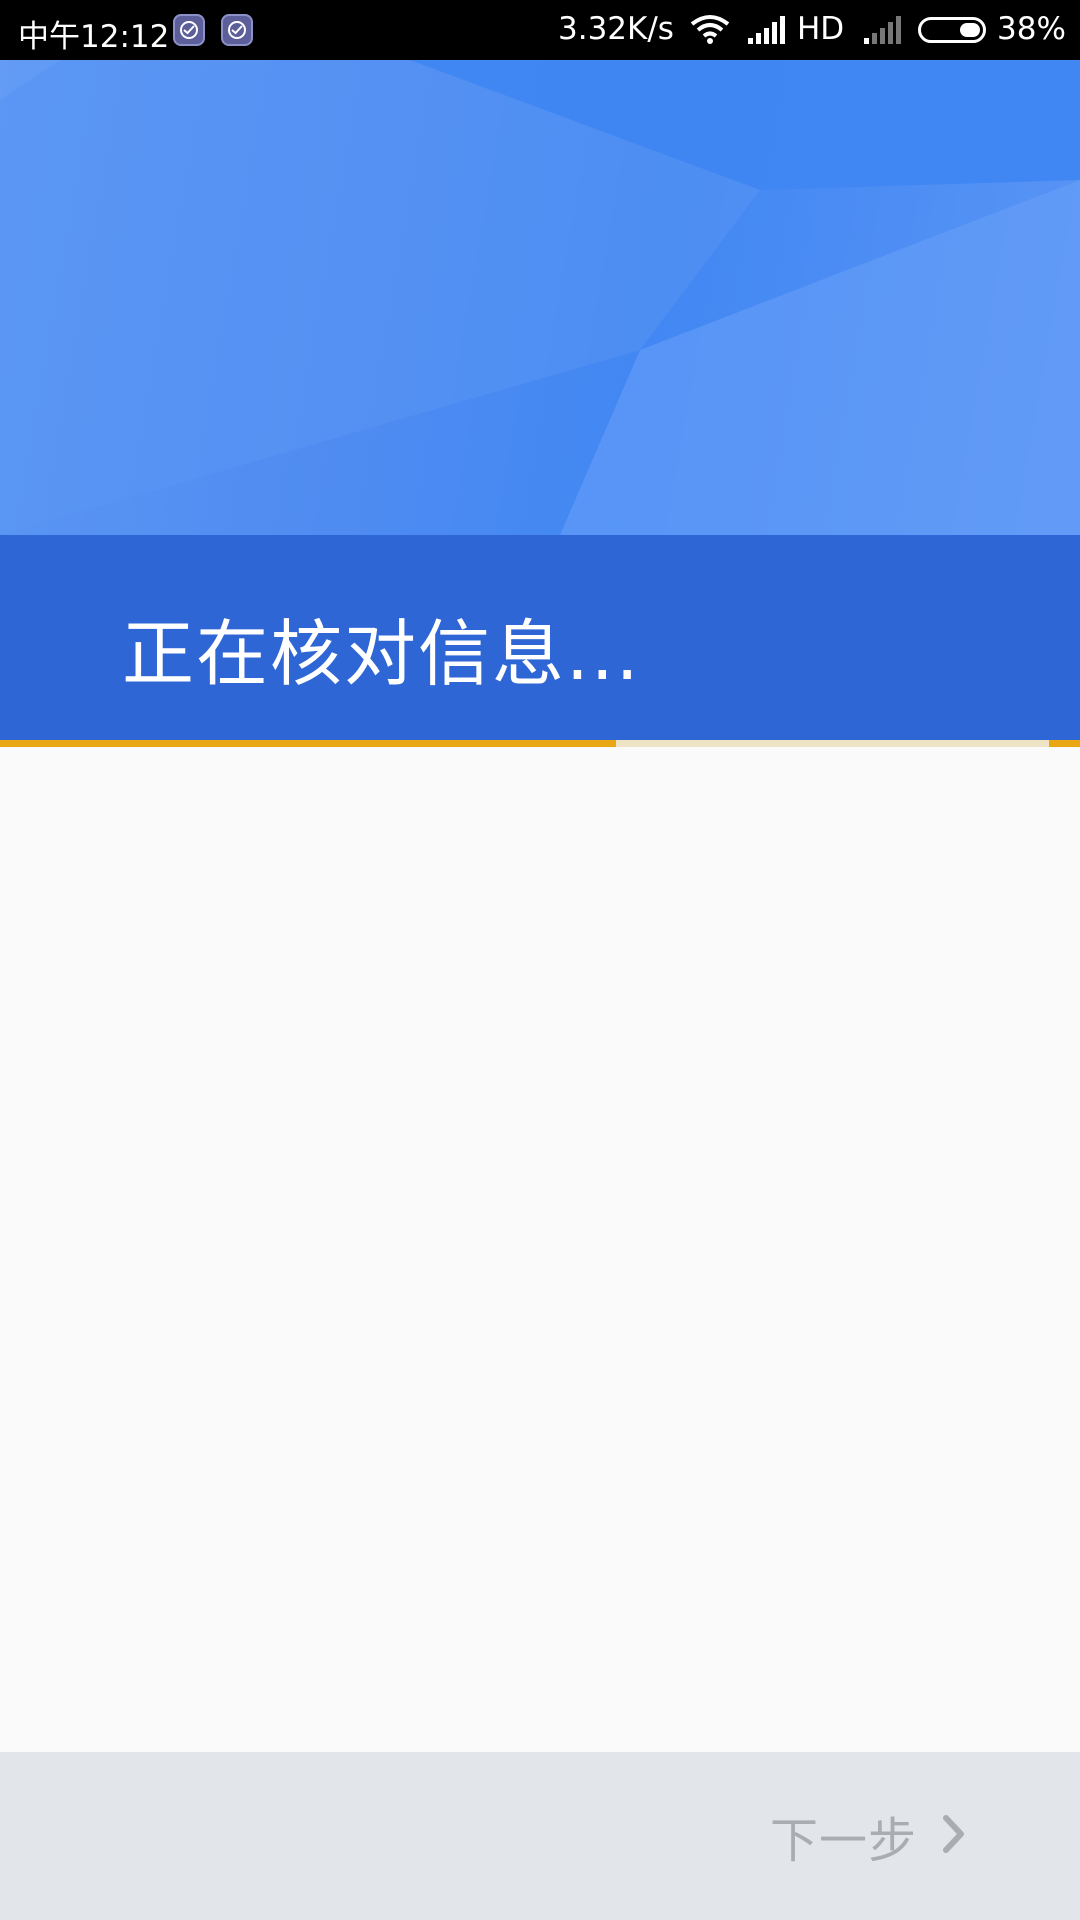  What do you see at coordinates (1031, 29) in the screenshot?
I see `battery-percent: 38%` at bounding box center [1031, 29].